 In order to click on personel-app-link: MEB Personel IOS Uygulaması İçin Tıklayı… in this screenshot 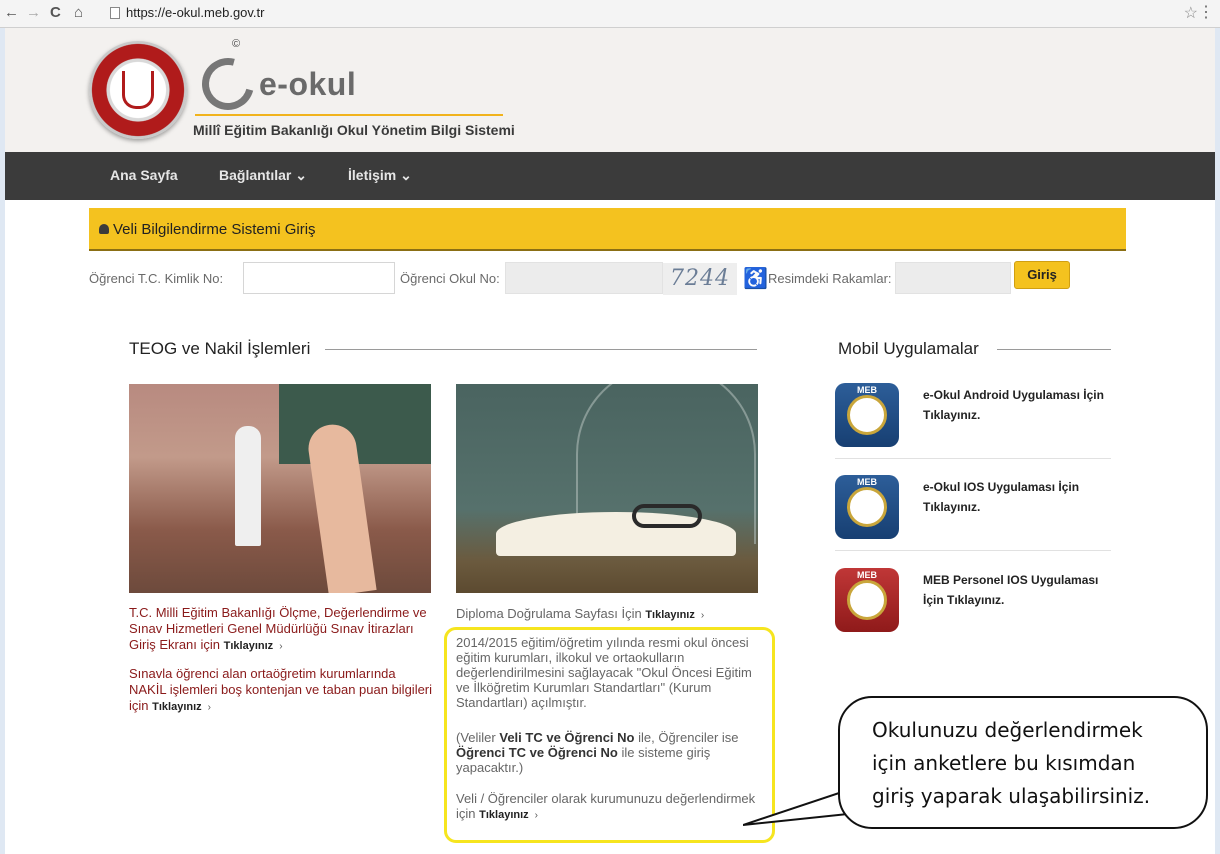, I will do `click(1017, 590)`.